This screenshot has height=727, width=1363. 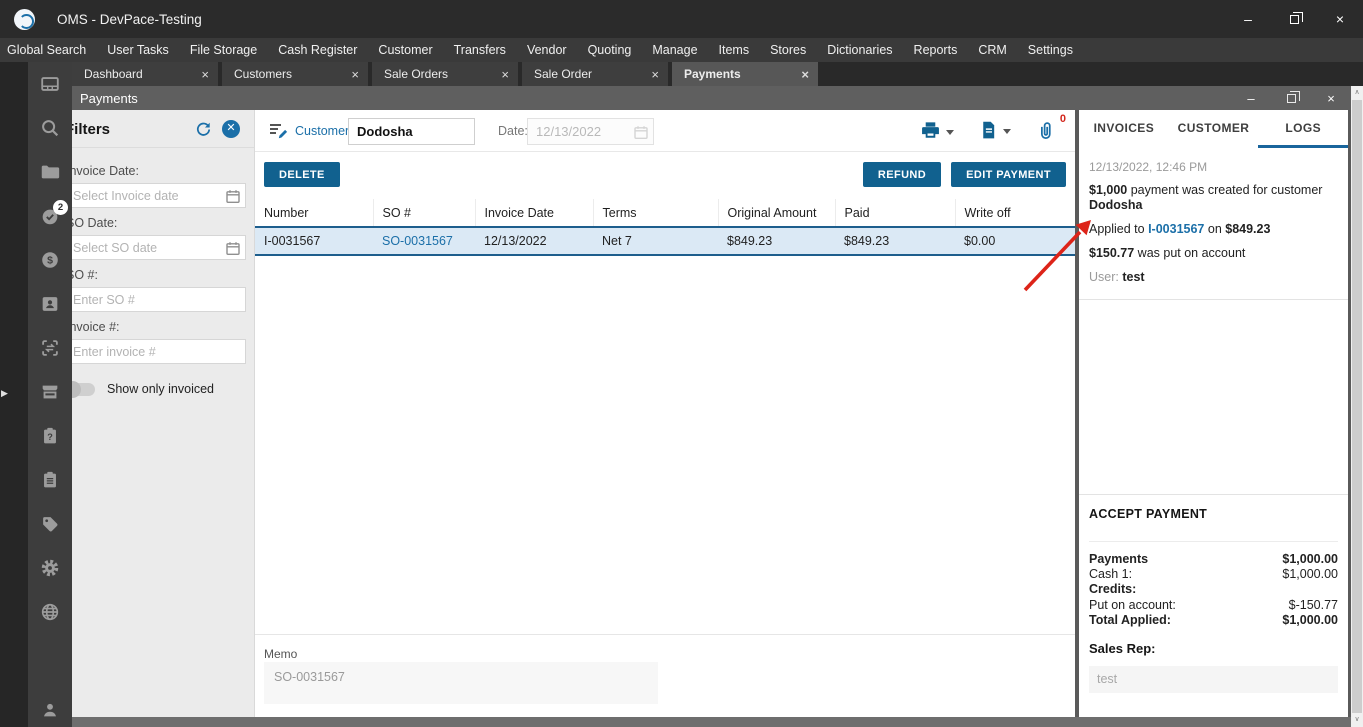 I want to click on so-link: SO-0031567, so click(x=417, y=241).